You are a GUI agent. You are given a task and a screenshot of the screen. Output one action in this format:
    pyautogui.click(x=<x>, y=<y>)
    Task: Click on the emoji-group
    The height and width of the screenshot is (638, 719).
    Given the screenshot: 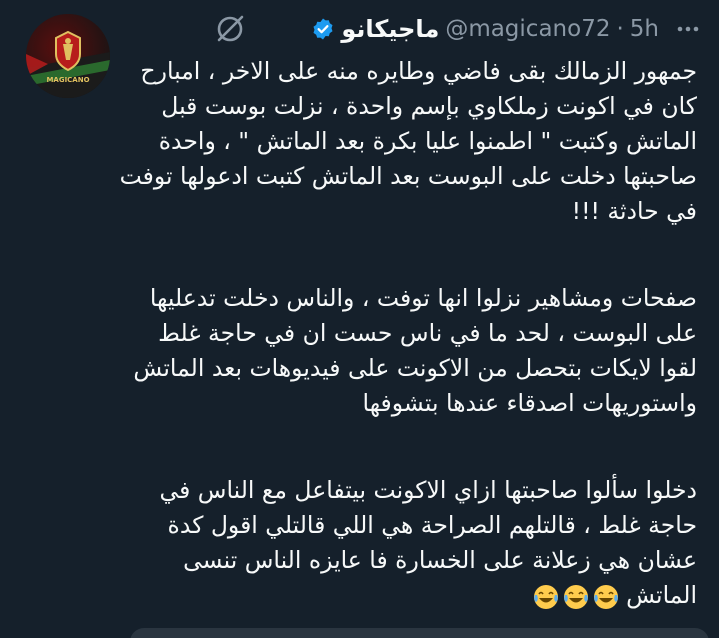 What is the action you would take?
    pyautogui.click(x=576, y=597)
    